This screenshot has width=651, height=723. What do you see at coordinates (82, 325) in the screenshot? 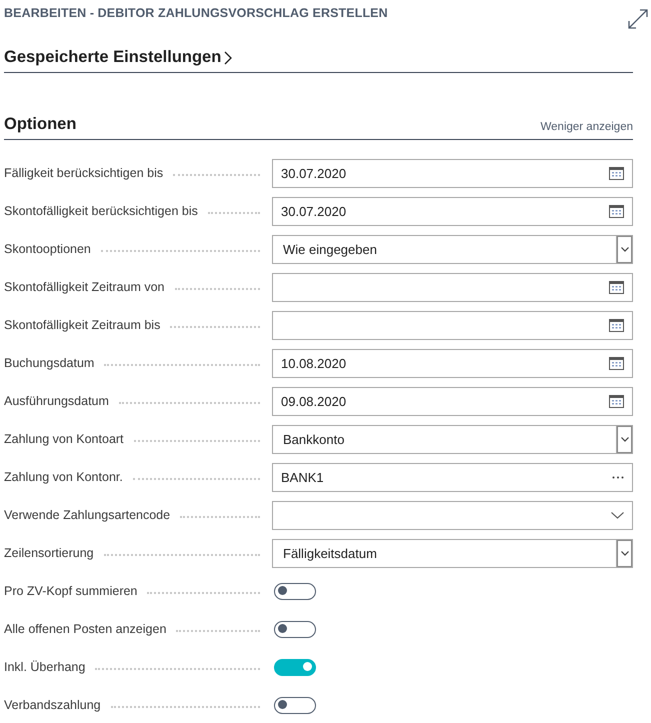
I see `field-label: Skontofälligkeit Zeitraum bis` at bounding box center [82, 325].